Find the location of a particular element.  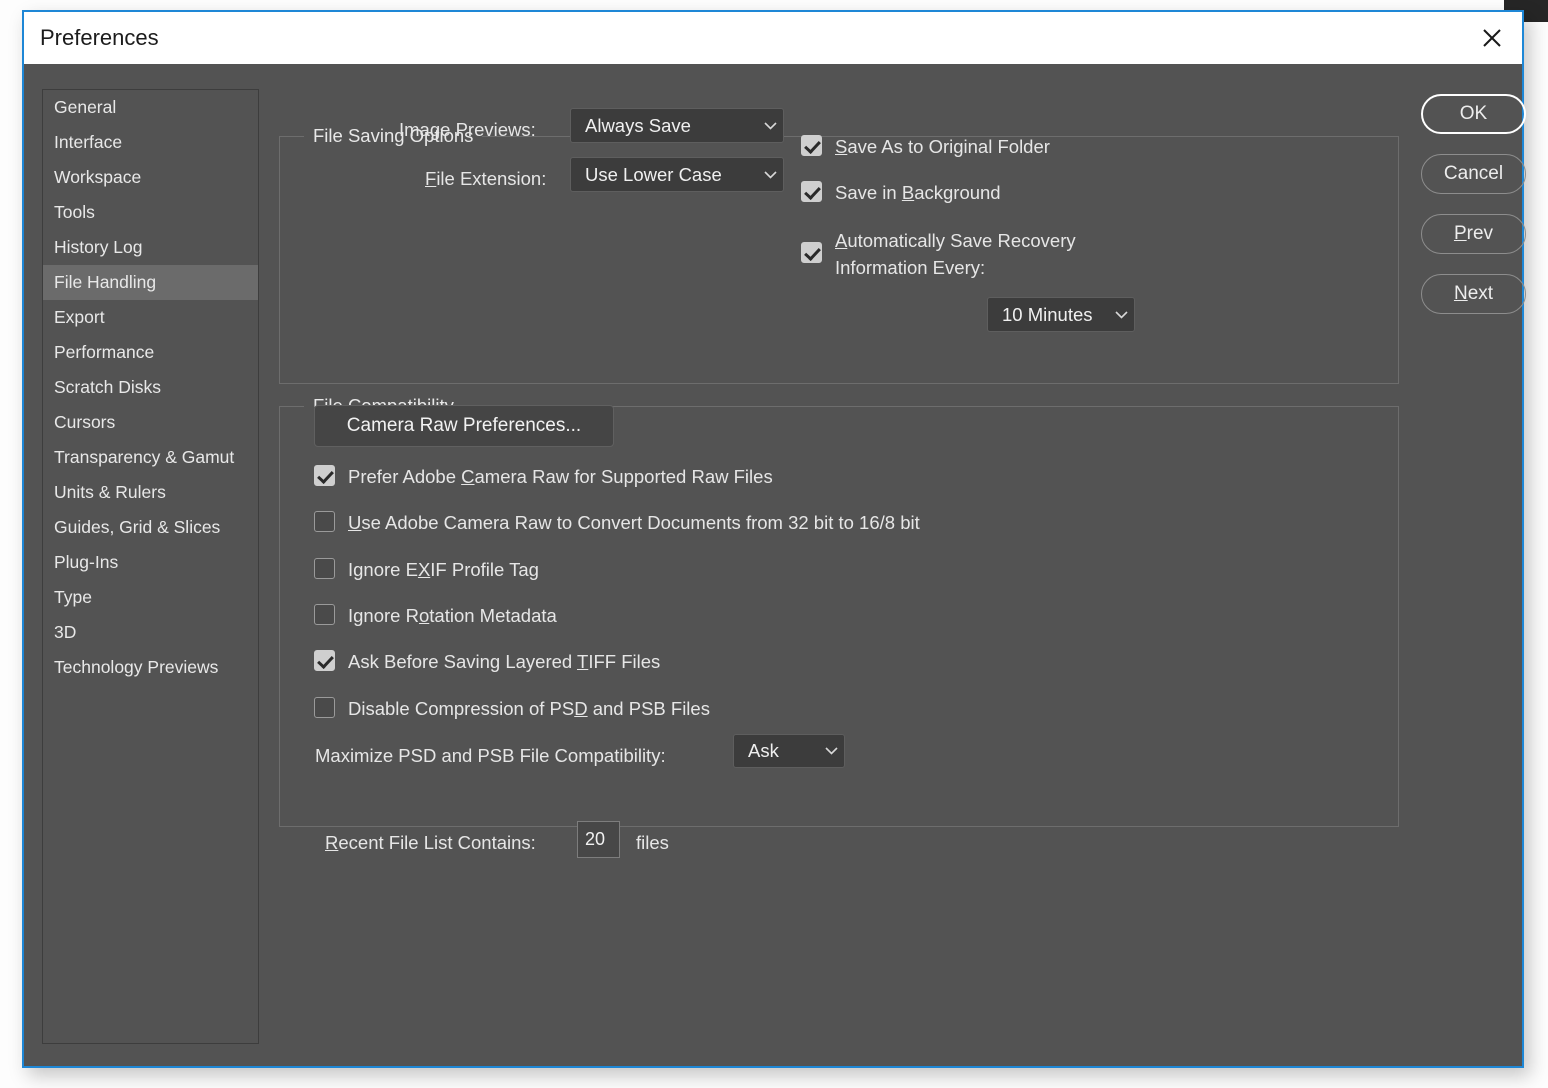

label-post: ackground is located at coordinates (957, 192).